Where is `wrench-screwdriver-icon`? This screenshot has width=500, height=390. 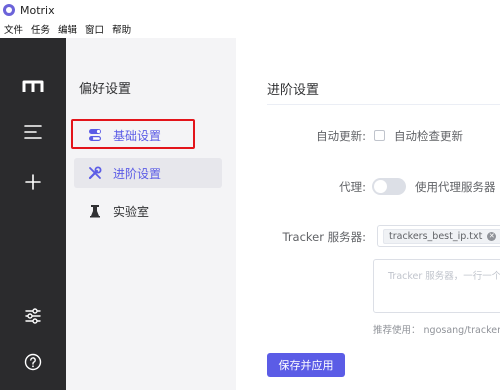
wrench-screwdriver-icon is located at coordinates (95, 173).